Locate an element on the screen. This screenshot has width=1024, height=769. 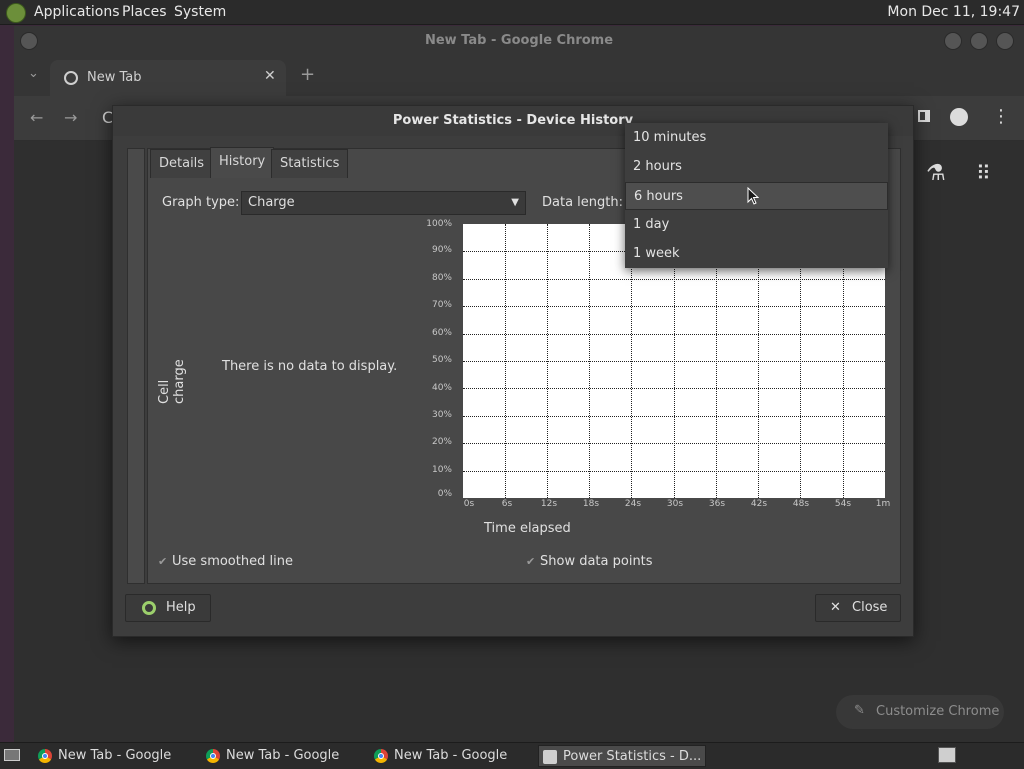
show-data-points-label: Show data points is located at coordinates (596, 561).